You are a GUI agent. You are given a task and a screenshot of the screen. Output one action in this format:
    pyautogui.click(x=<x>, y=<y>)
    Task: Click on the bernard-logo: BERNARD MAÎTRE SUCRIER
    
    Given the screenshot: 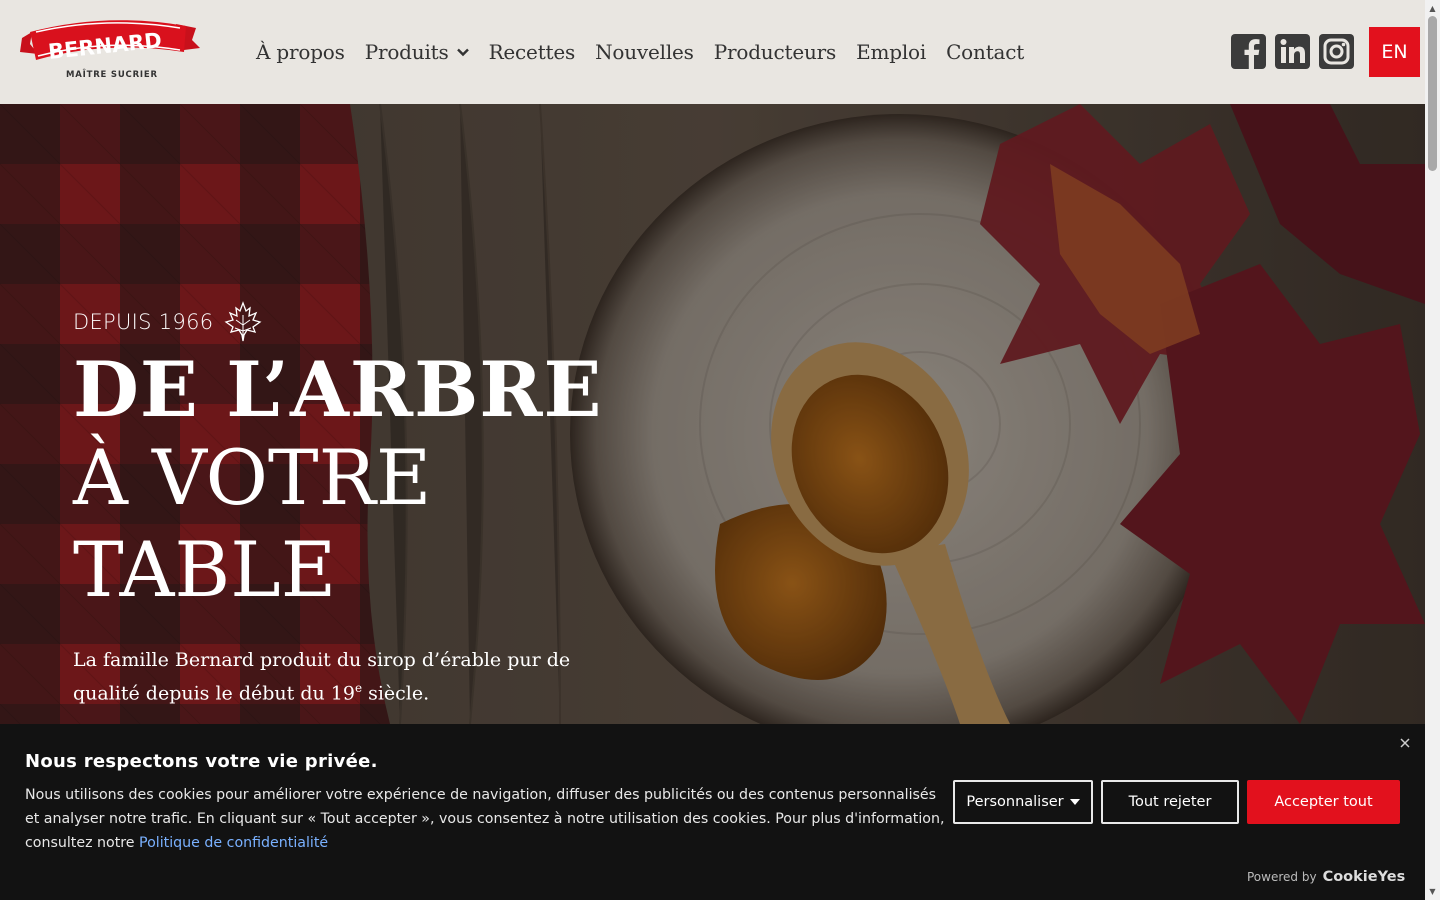 What is the action you would take?
    pyautogui.click(x=109, y=50)
    